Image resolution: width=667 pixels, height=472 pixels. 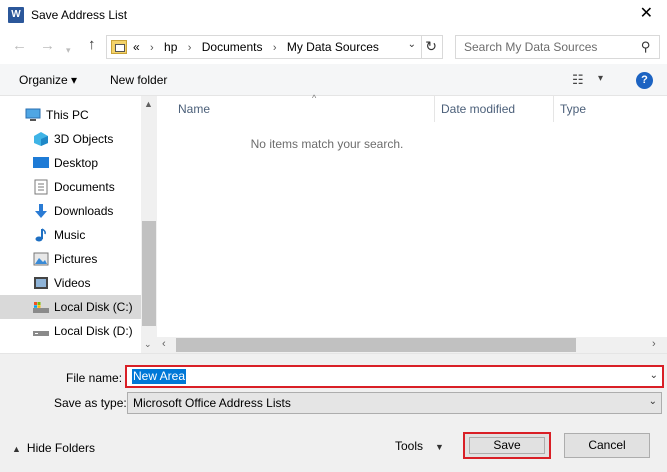 What do you see at coordinates (327, 144) in the screenshot?
I see `empty-list-message: No items match your search.` at bounding box center [327, 144].